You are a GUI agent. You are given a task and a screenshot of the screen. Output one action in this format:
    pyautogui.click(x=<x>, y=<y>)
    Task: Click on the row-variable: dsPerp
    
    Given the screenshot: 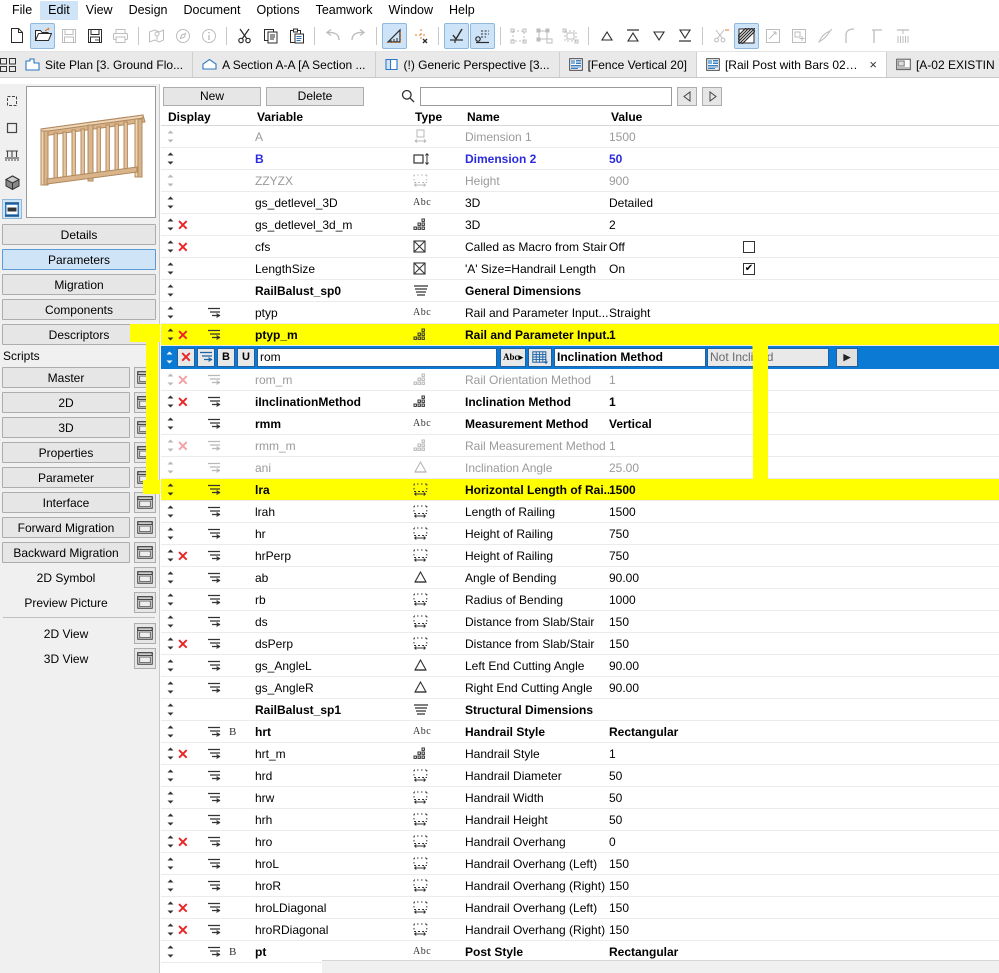 What is the action you would take?
    pyautogui.click(x=334, y=644)
    